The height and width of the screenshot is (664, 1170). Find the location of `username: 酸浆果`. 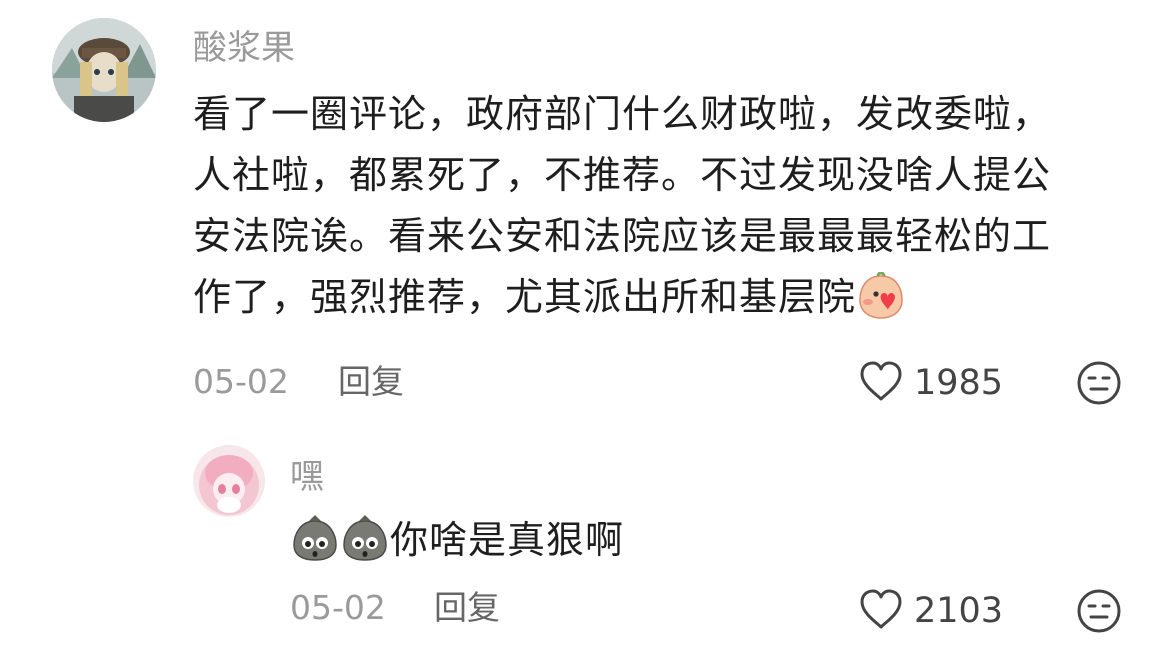

username: 酸浆果 is located at coordinates (244, 48).